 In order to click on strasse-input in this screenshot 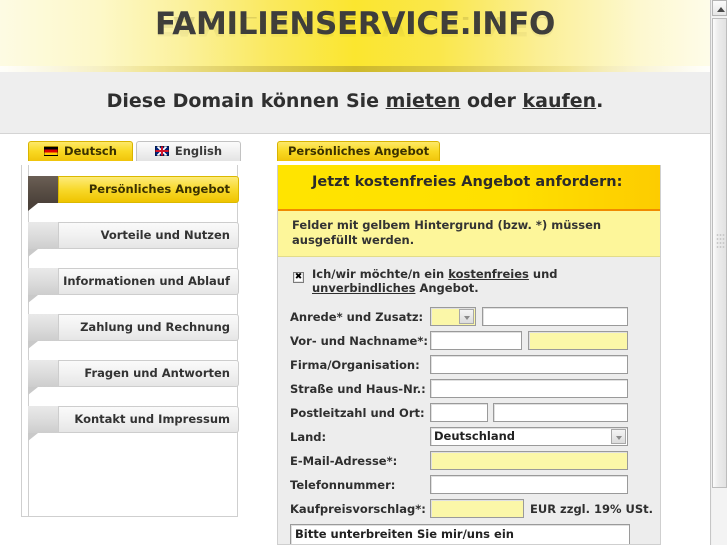, I will do `click(529, 388)`.